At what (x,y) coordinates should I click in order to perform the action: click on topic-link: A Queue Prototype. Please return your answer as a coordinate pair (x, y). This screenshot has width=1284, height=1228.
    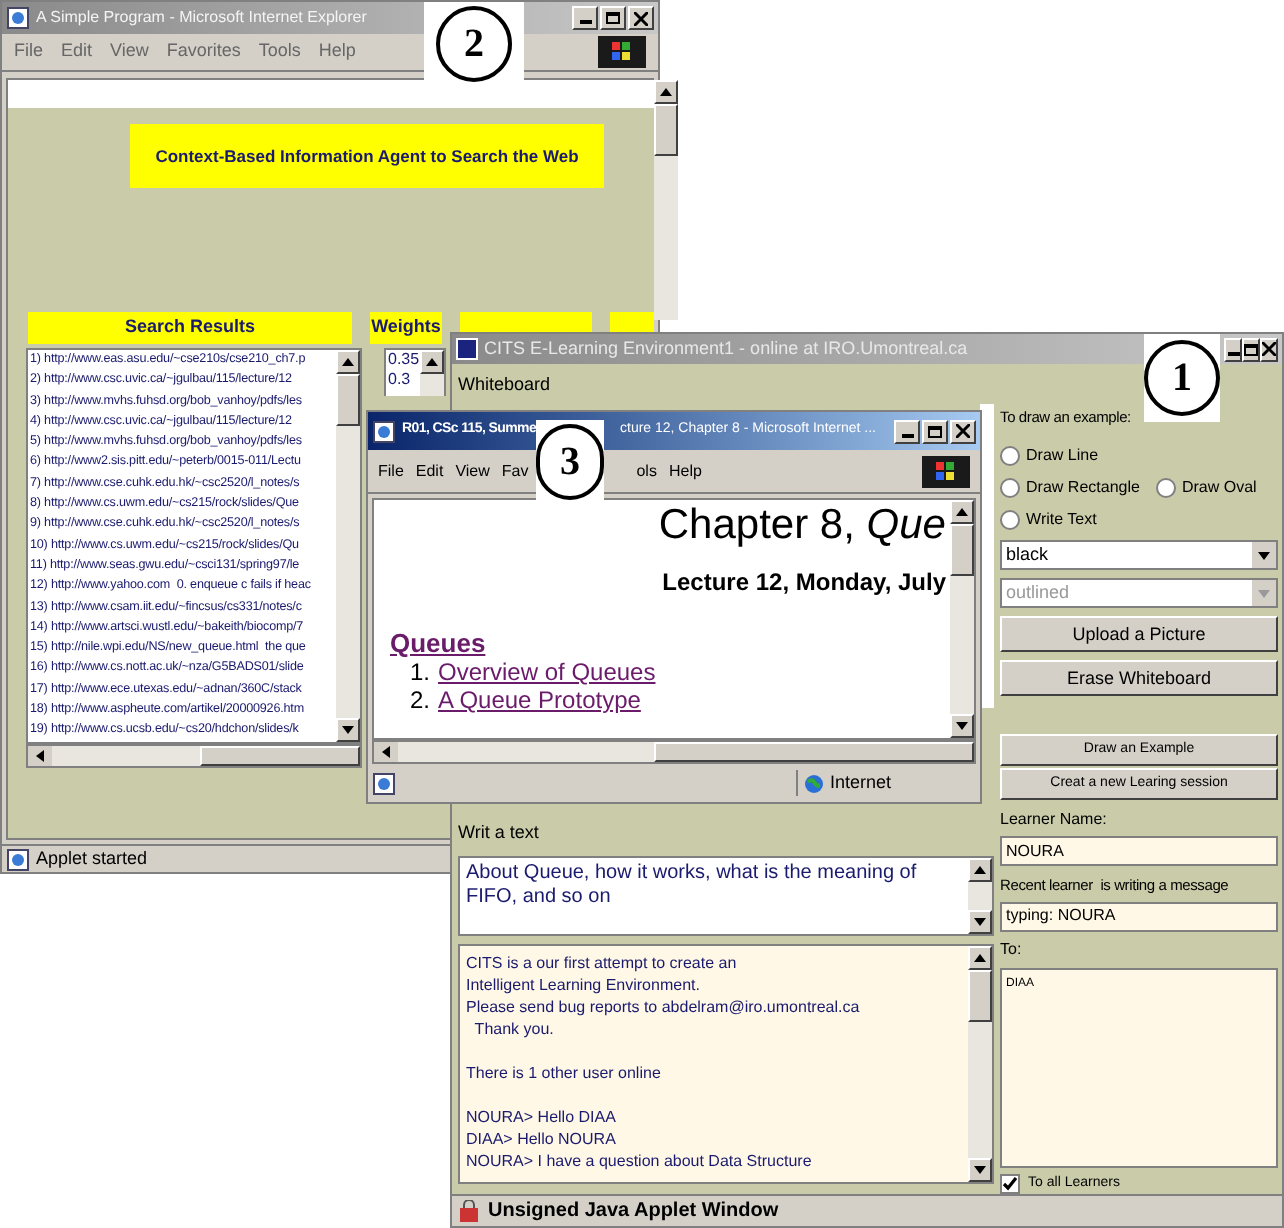
    Looking at the image, I should click on (539, 700).